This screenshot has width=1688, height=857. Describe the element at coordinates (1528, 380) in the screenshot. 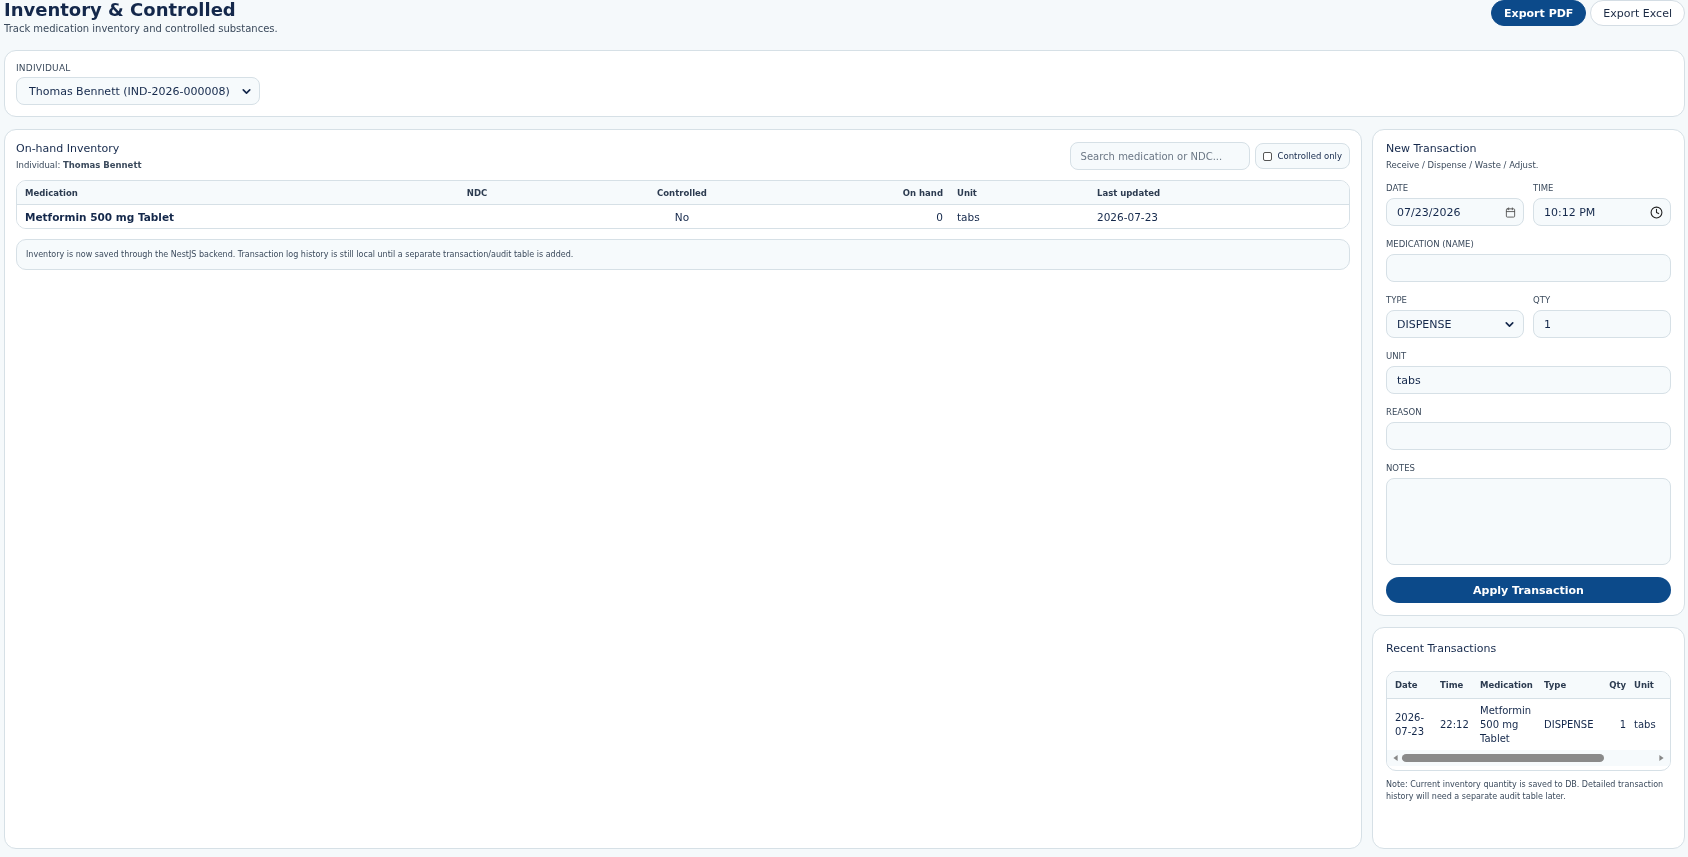

I see `input-field: tabs` at that location.